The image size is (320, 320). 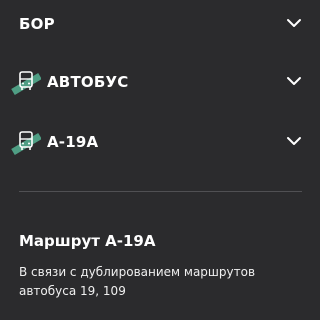 What do you see at coordinates (88, 82) in the screenshot?
I see `transport-type-value: АВТОБУС` at bounding box center [88, 82].